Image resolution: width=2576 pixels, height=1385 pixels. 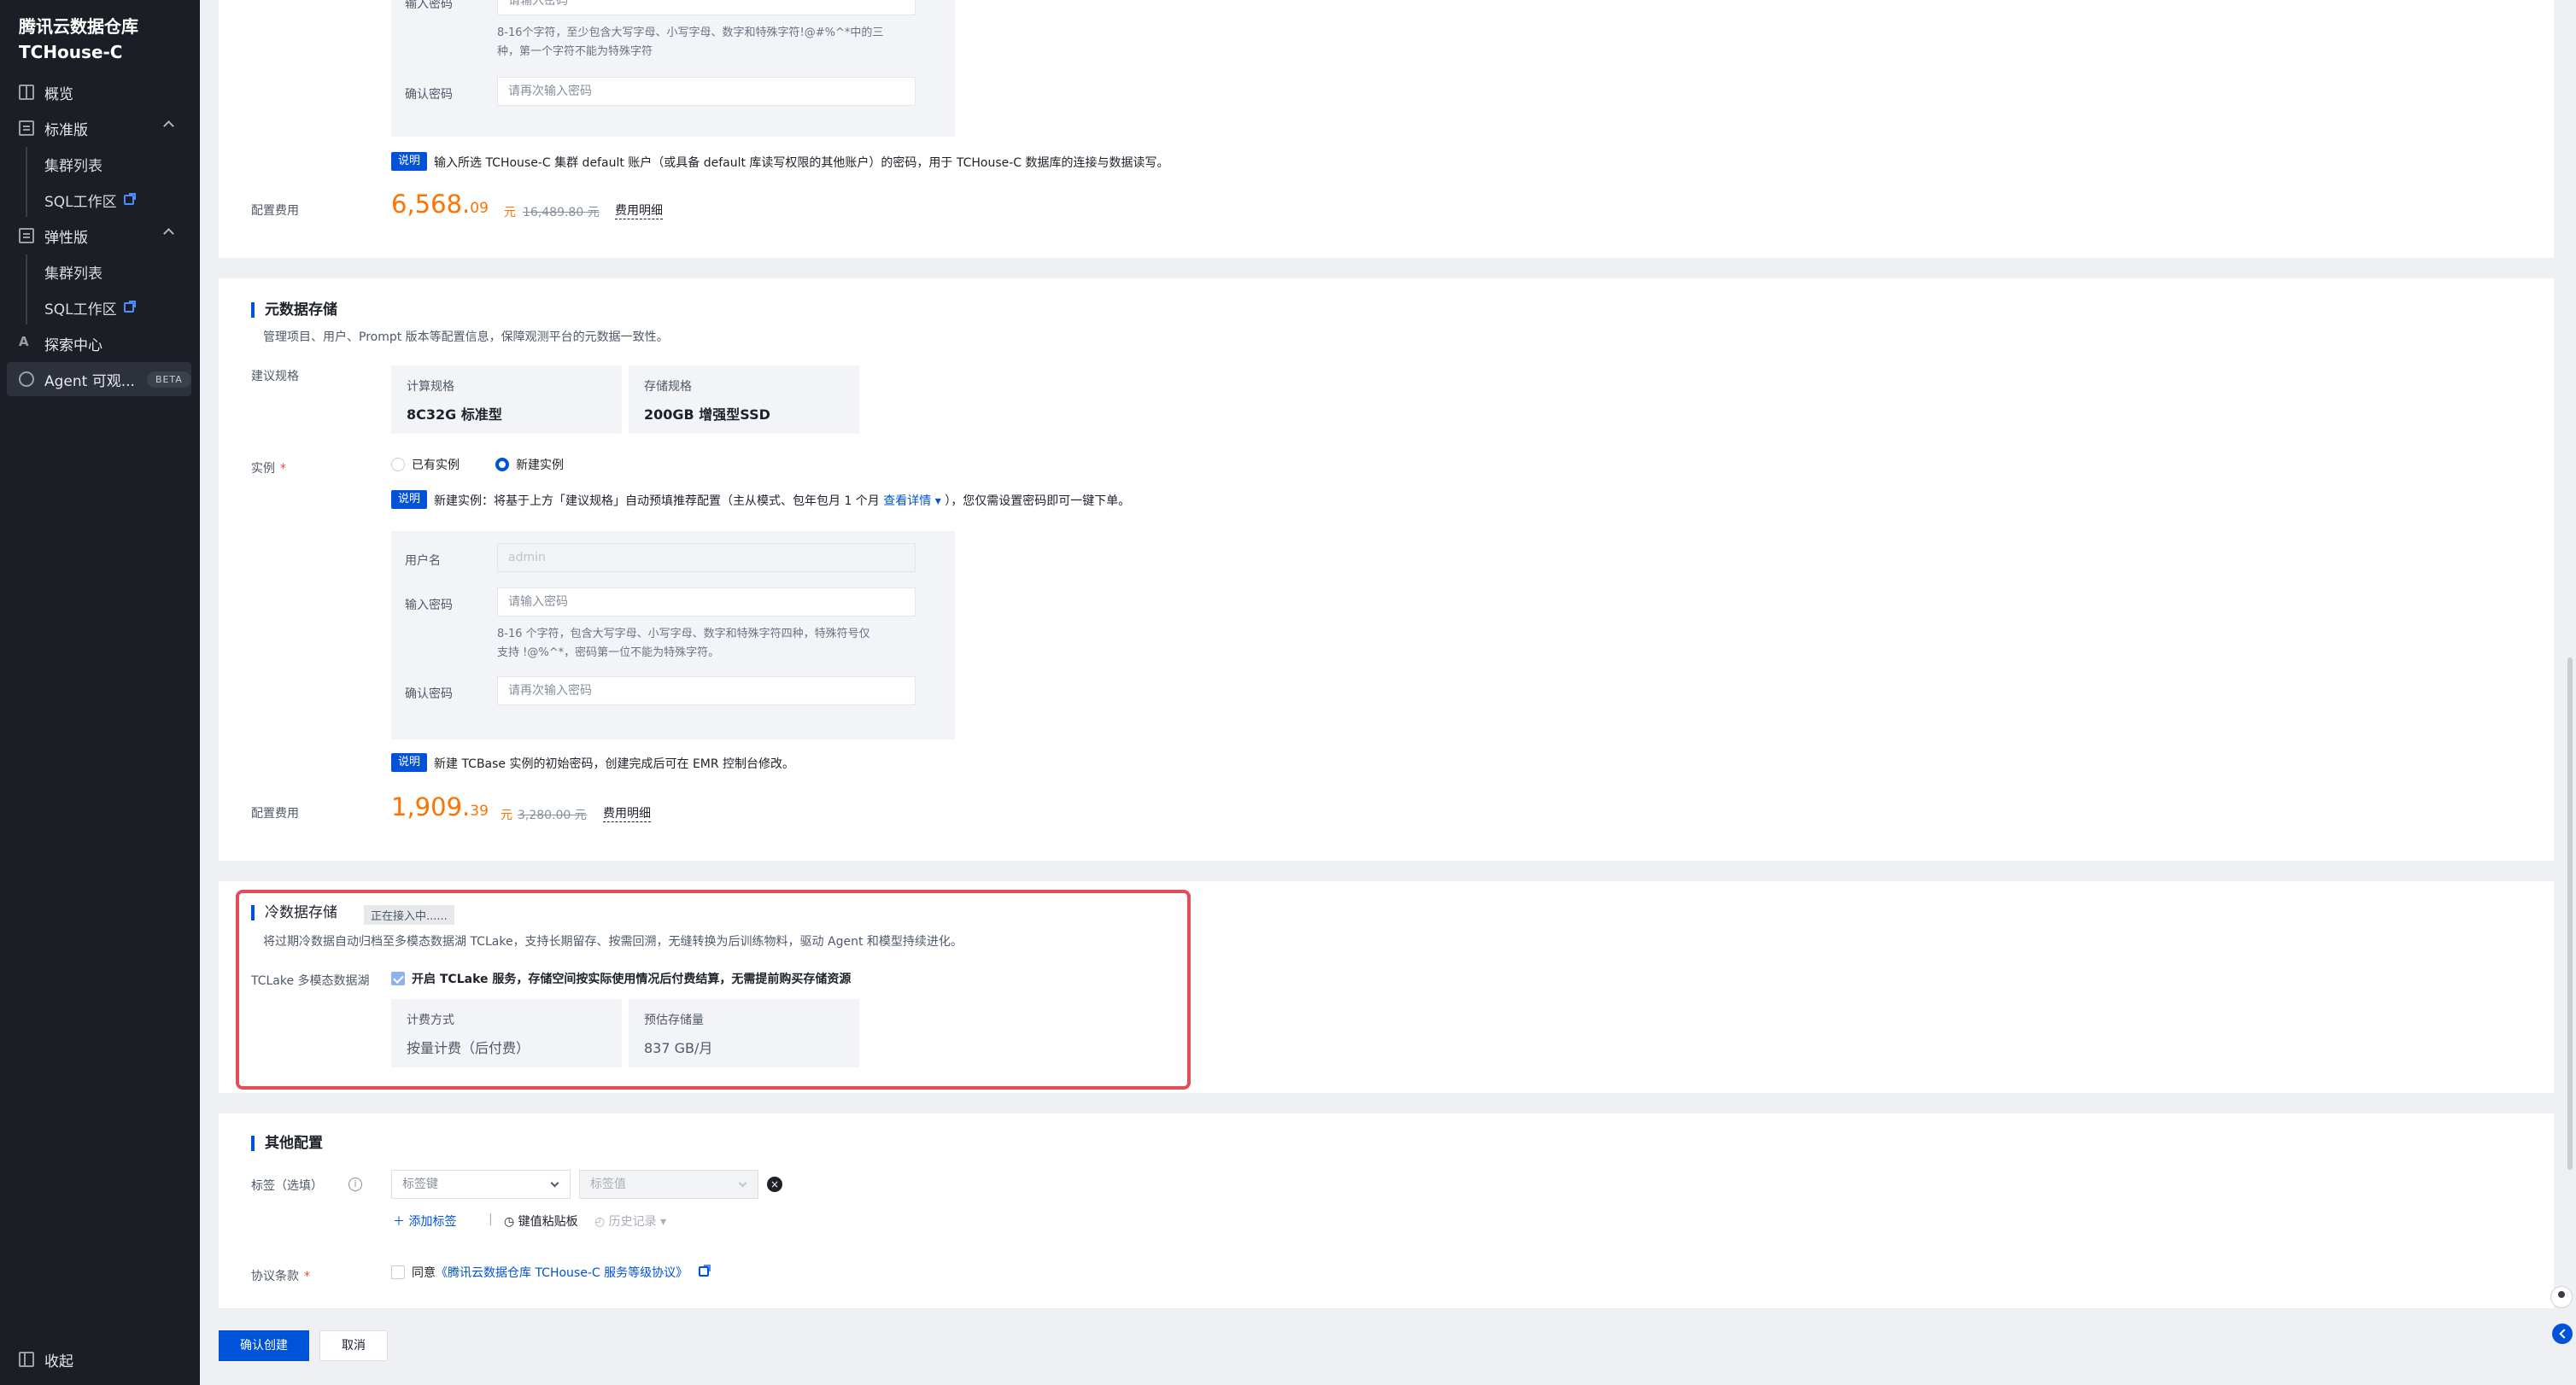 What do you see at coordinates (2562, 1334) in the screenshot?
I see `expand-panel-button` at bounding box center [2562, 1334].